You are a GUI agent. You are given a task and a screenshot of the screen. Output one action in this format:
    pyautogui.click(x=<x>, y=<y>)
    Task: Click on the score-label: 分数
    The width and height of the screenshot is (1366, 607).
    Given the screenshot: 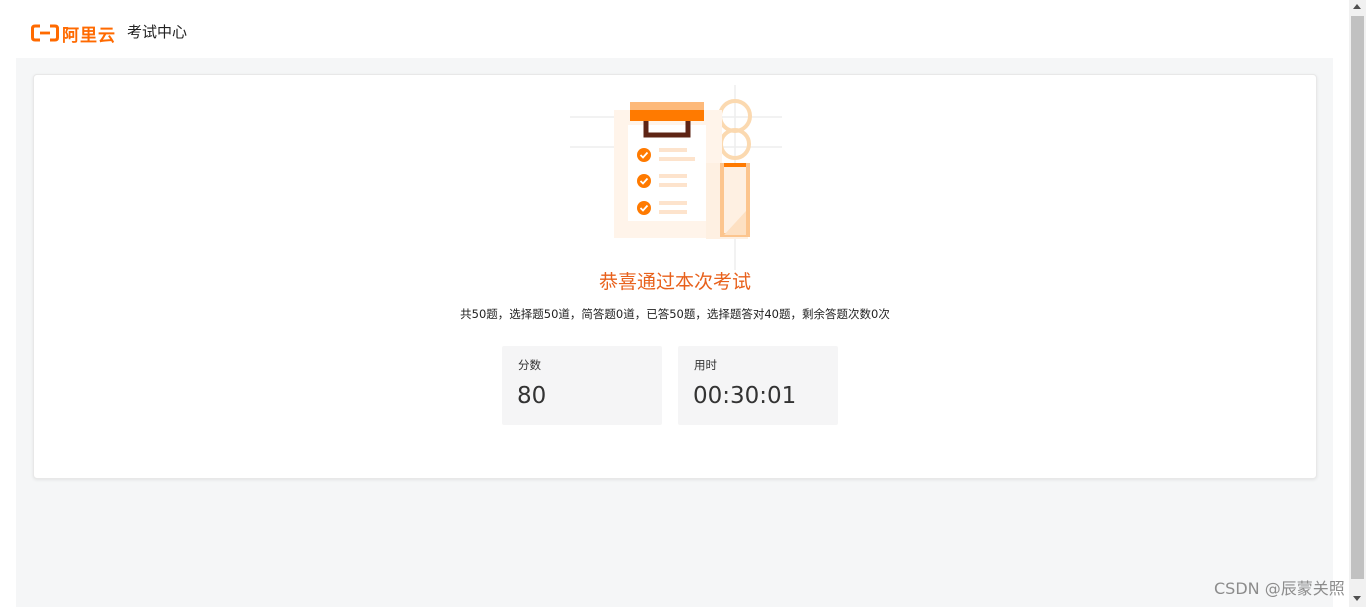 What is the action you would take?
    pyautogui.click(x=529, y=365)
    